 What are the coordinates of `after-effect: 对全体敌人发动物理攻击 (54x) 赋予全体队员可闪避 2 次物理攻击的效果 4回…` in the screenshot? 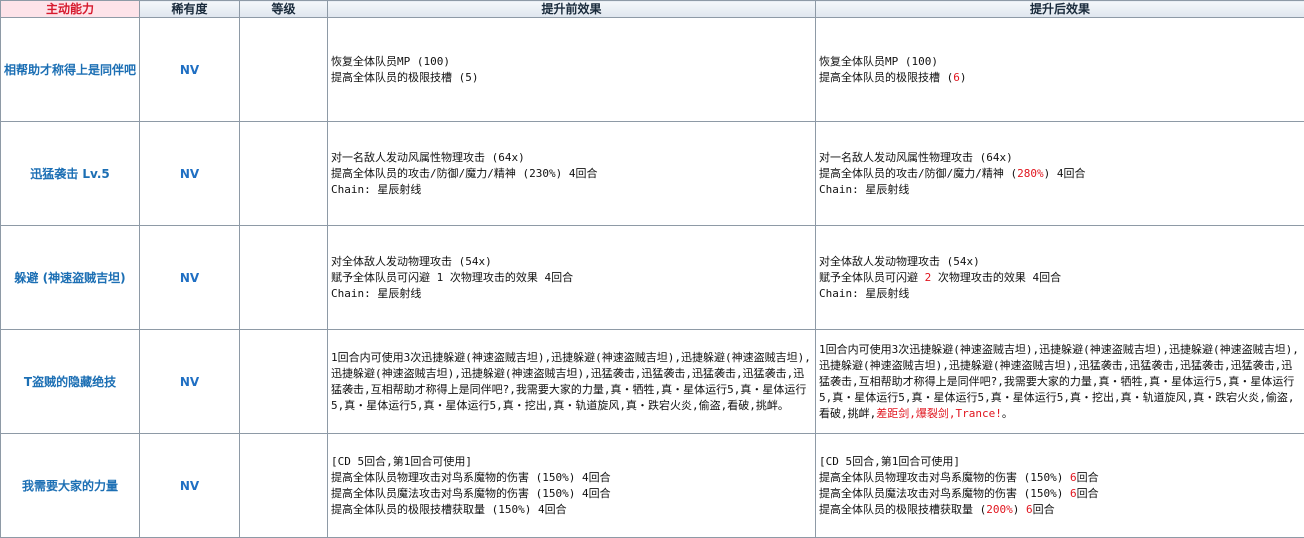 It's located at (1059, 277).